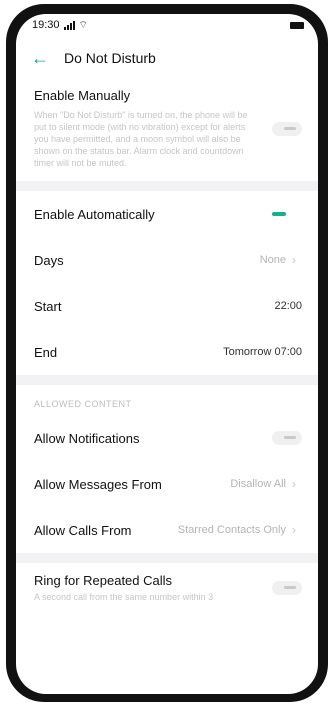 Image resolution: width=334 pixels, height=706 pixels. Describe the element at coordinates (83, 25) in the screenshot. I see `wifi-icon: ⌔` at that location.